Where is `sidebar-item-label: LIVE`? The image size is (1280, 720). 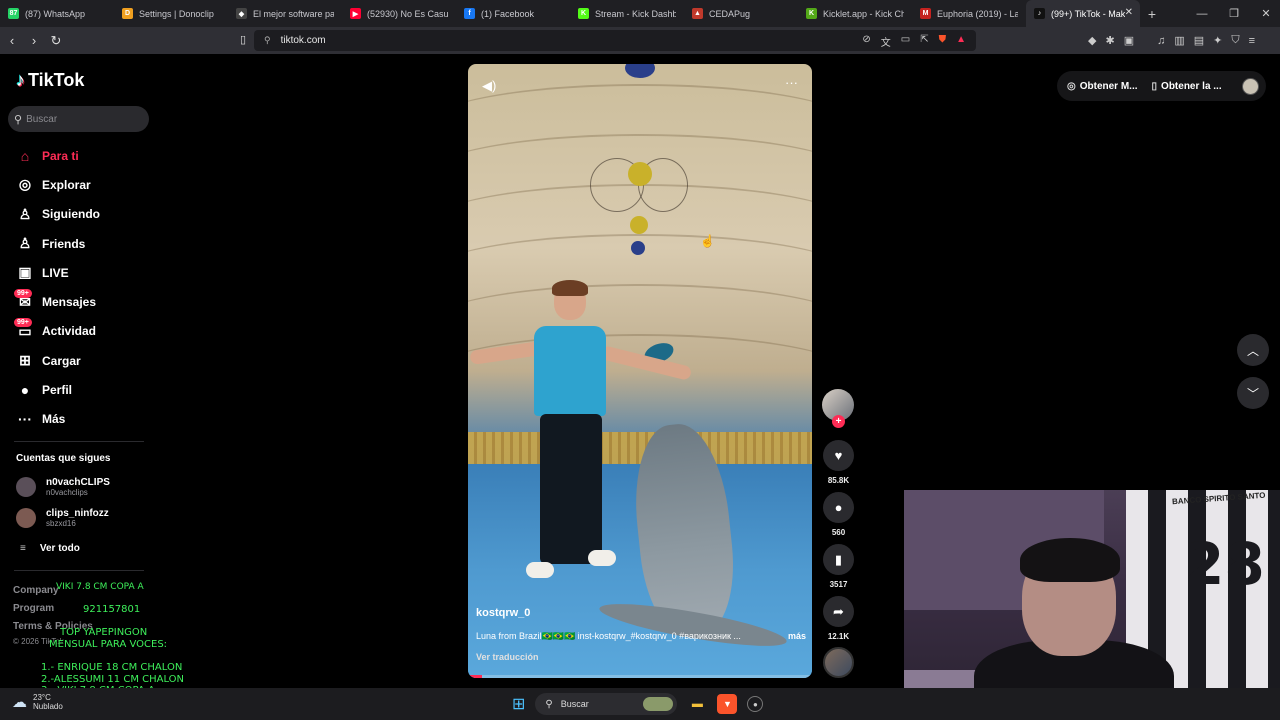
sidebar-item-label: LIVE is located at coordinates (55, 272).